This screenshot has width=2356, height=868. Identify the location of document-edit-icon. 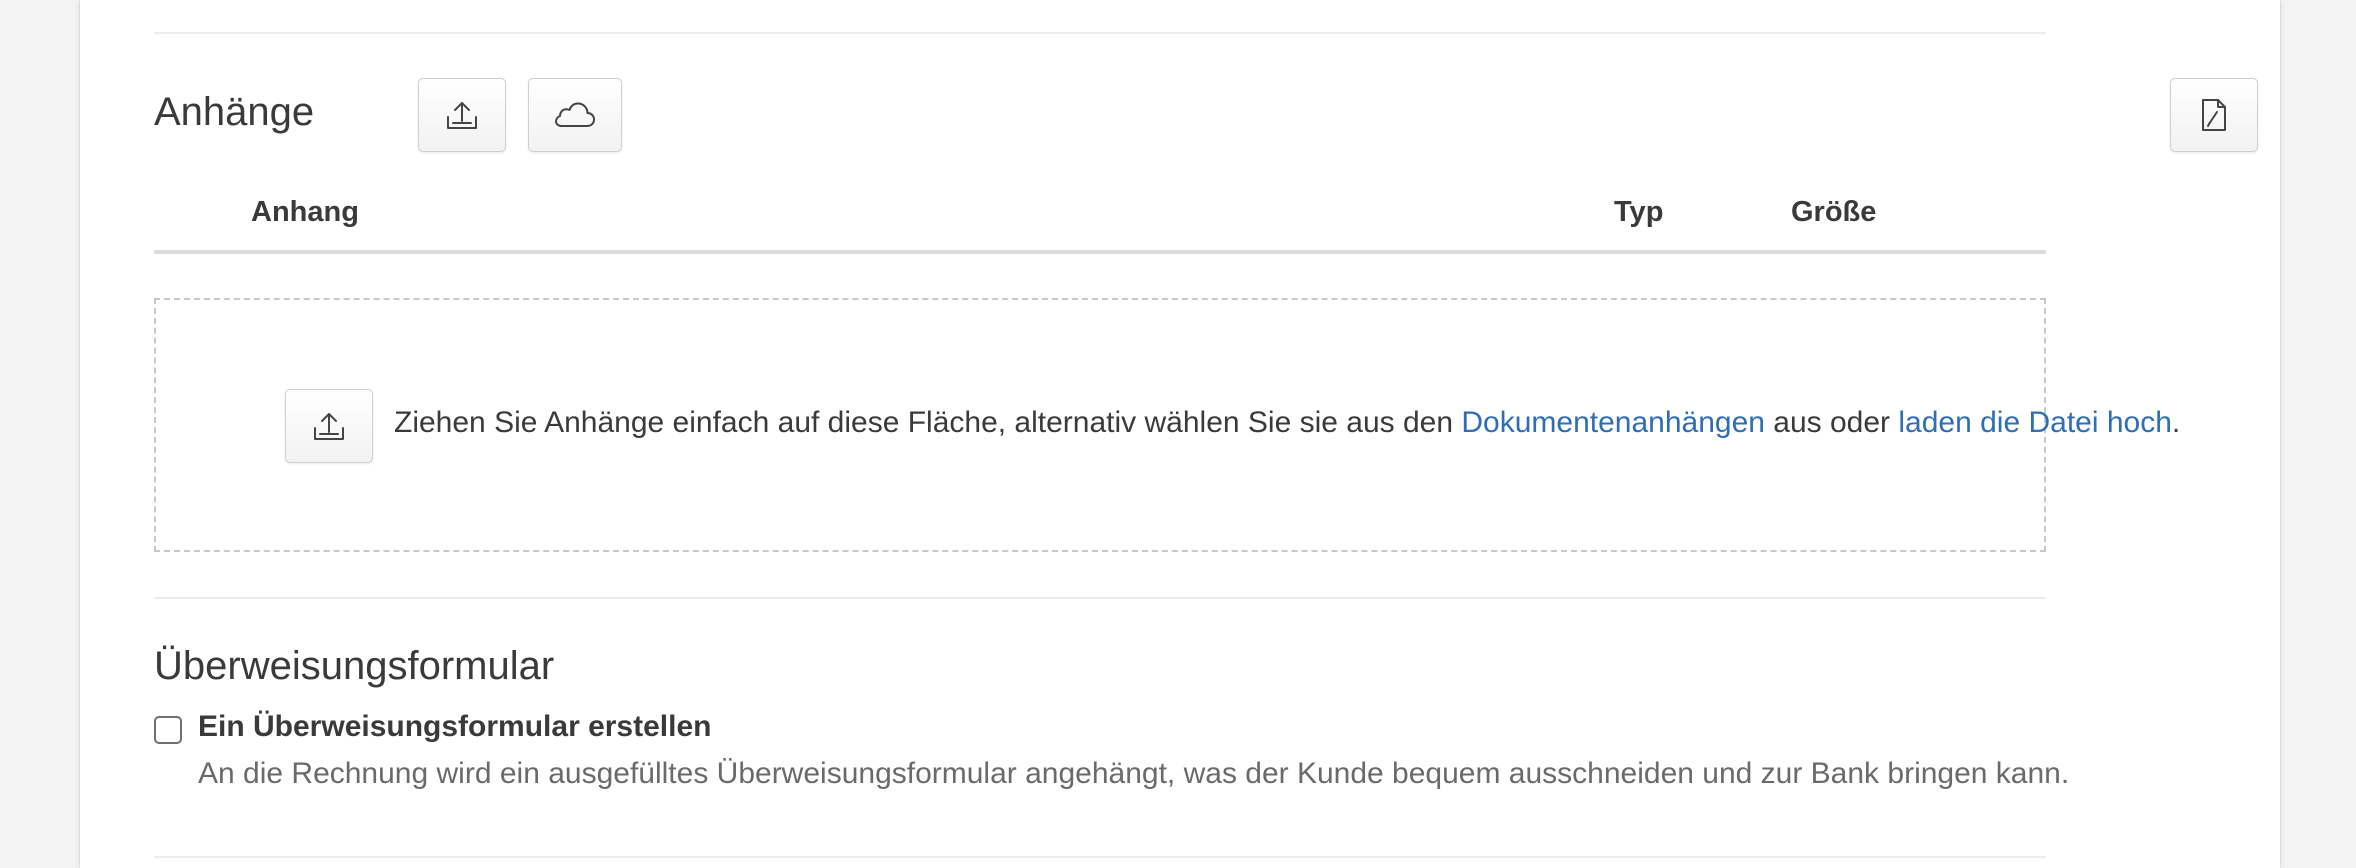
(2214, 115).